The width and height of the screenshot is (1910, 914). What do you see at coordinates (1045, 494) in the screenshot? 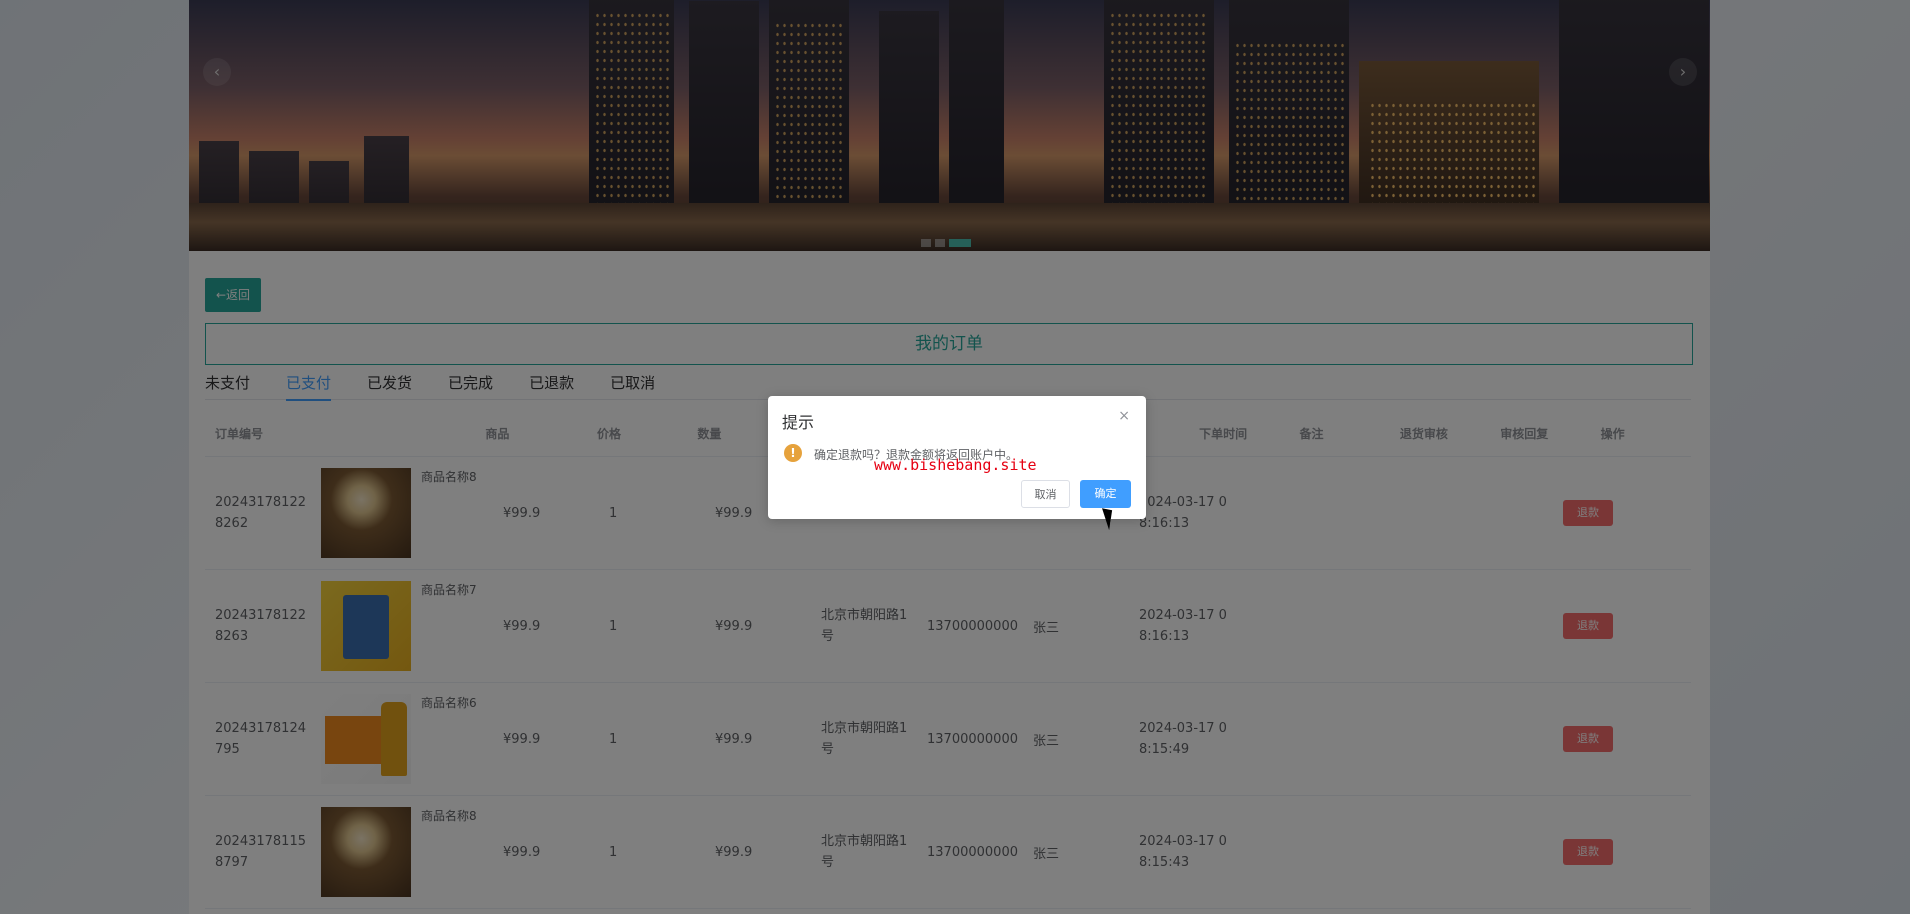
I see `cancel-button: 取消` at bounding box center [1045, 494].